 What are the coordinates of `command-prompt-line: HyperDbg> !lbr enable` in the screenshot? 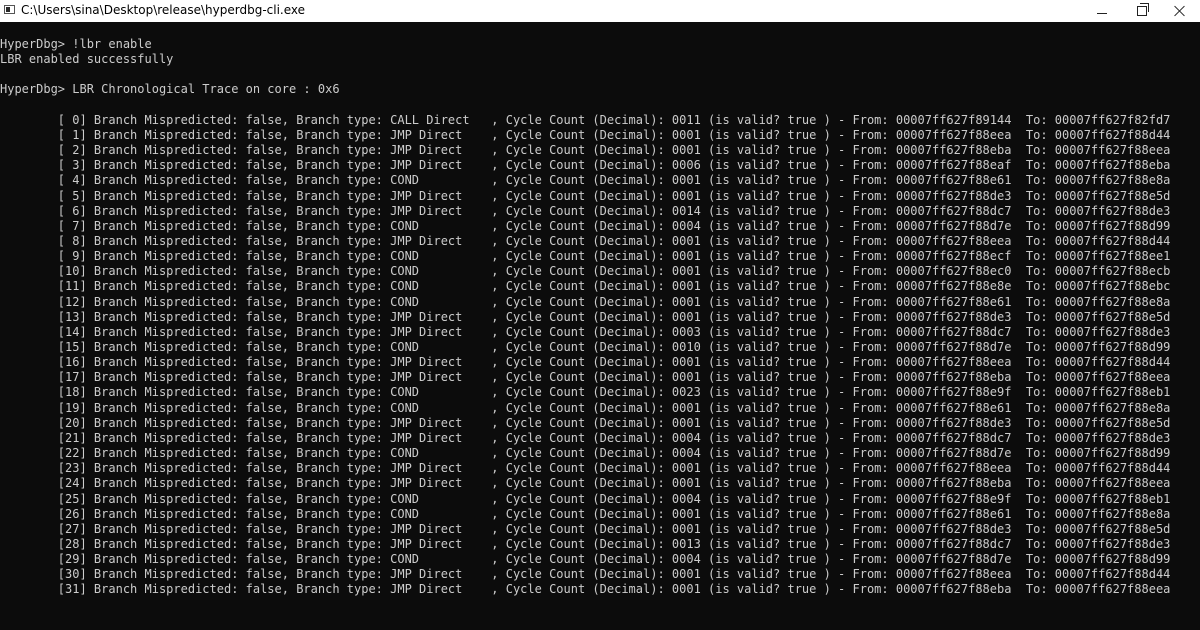 It's located at (76, 44).